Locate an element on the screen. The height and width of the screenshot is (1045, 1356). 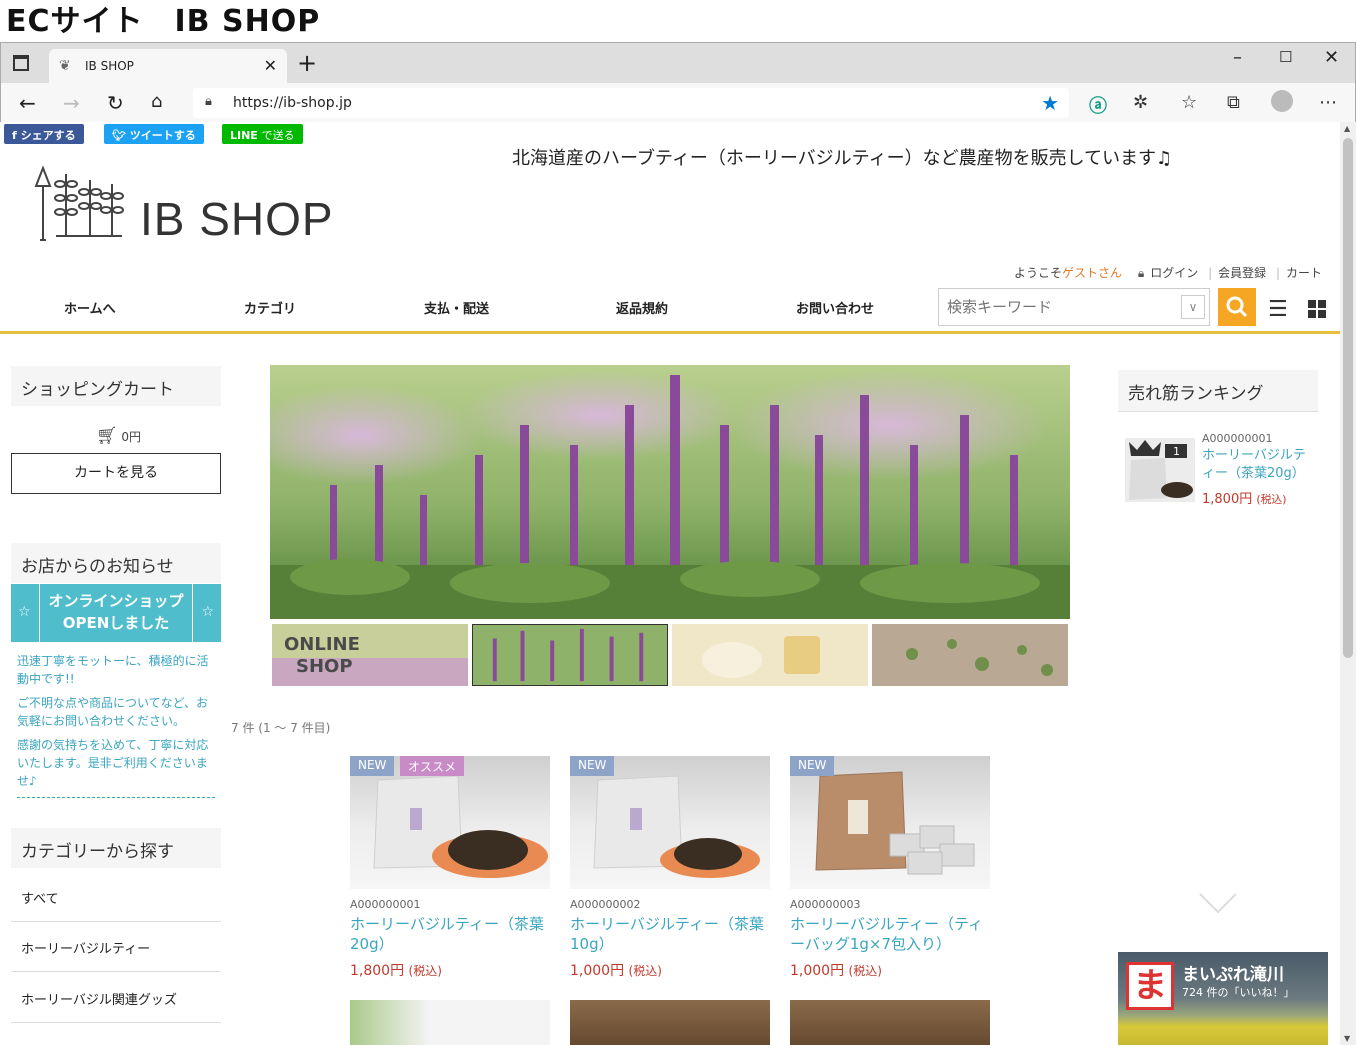
search-box: ∨ is located at coordinates (1074, 307).